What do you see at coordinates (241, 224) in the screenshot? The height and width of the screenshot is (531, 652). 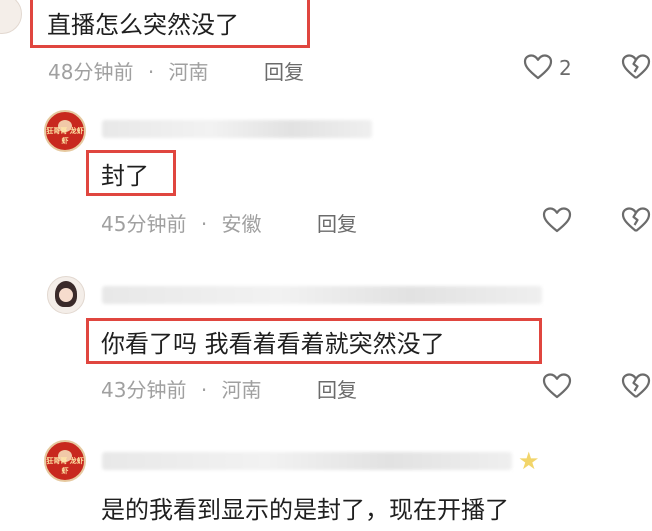 I see `comment-location: 安徽` at bounding box center [241, 224].